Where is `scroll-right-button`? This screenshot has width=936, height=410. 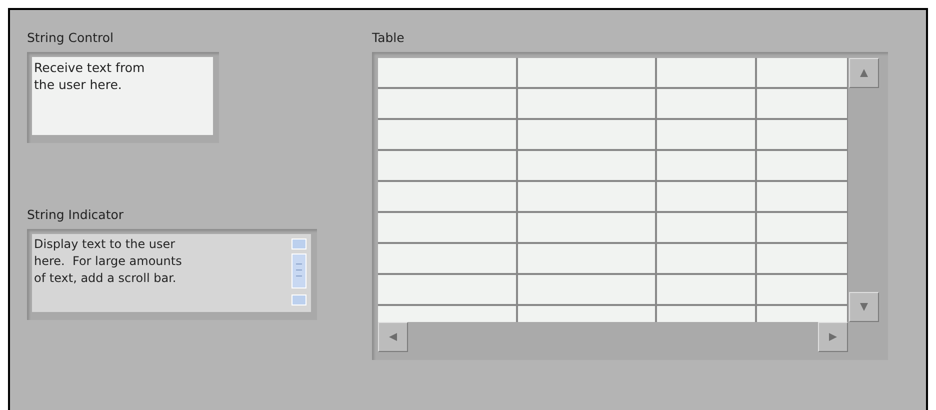
scroll-right-button is located at coordinates (833, 337).